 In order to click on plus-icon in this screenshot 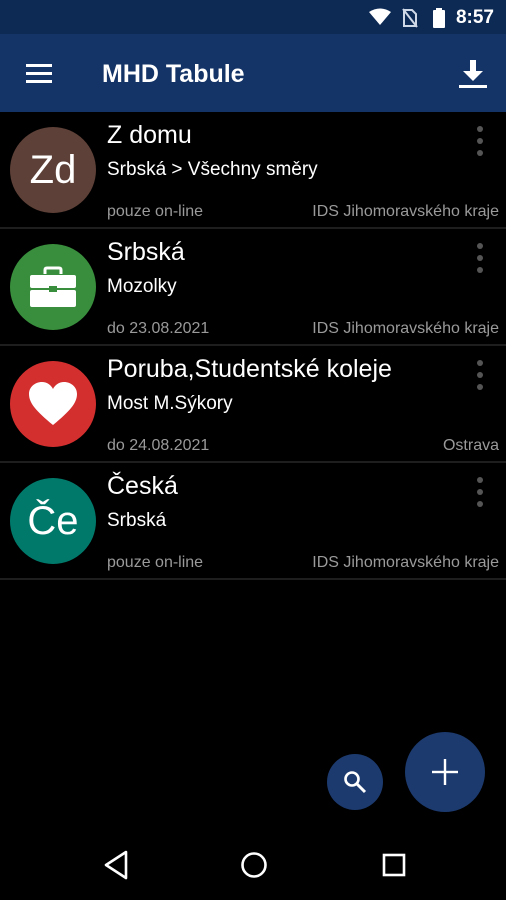, I will do `click(445, 772)`.